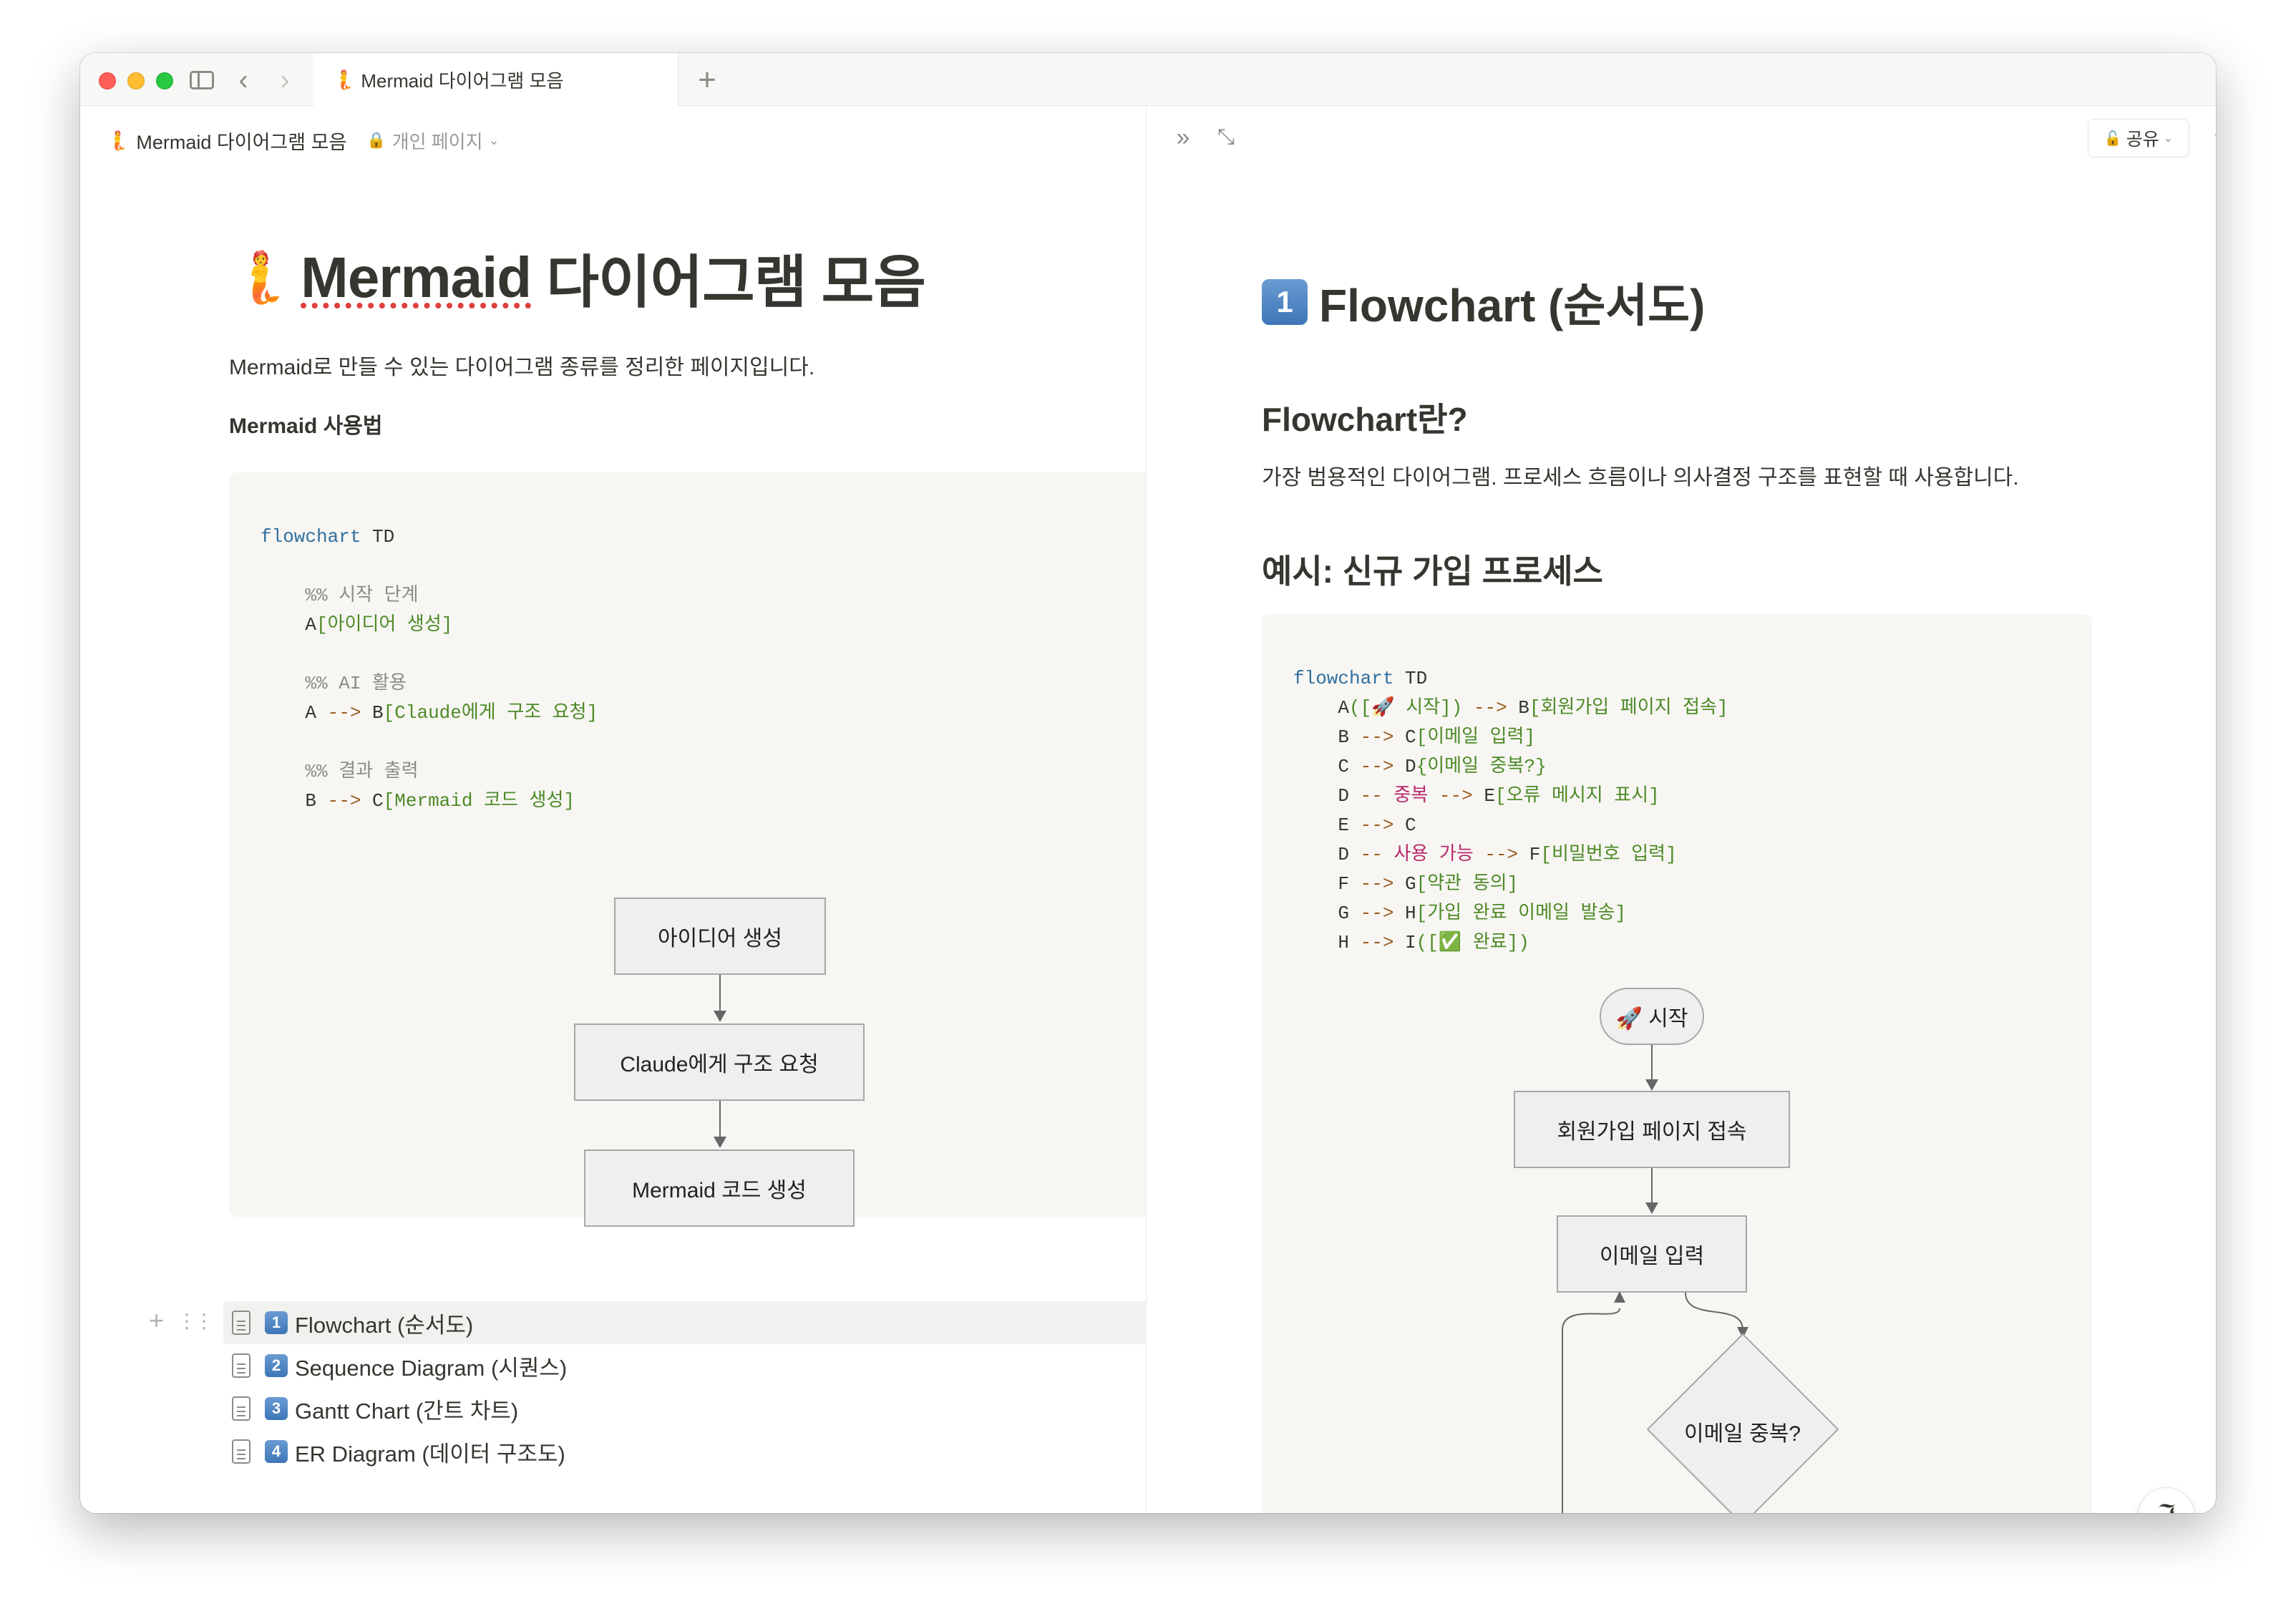 Image resolution: width=2296 pixels, height=1619 pixels. What do you see at coordinates (491, 713) in the screenshot?
I see `code-node-text: [Claude에게 구조 요청]` at bounding box center [491, 713].